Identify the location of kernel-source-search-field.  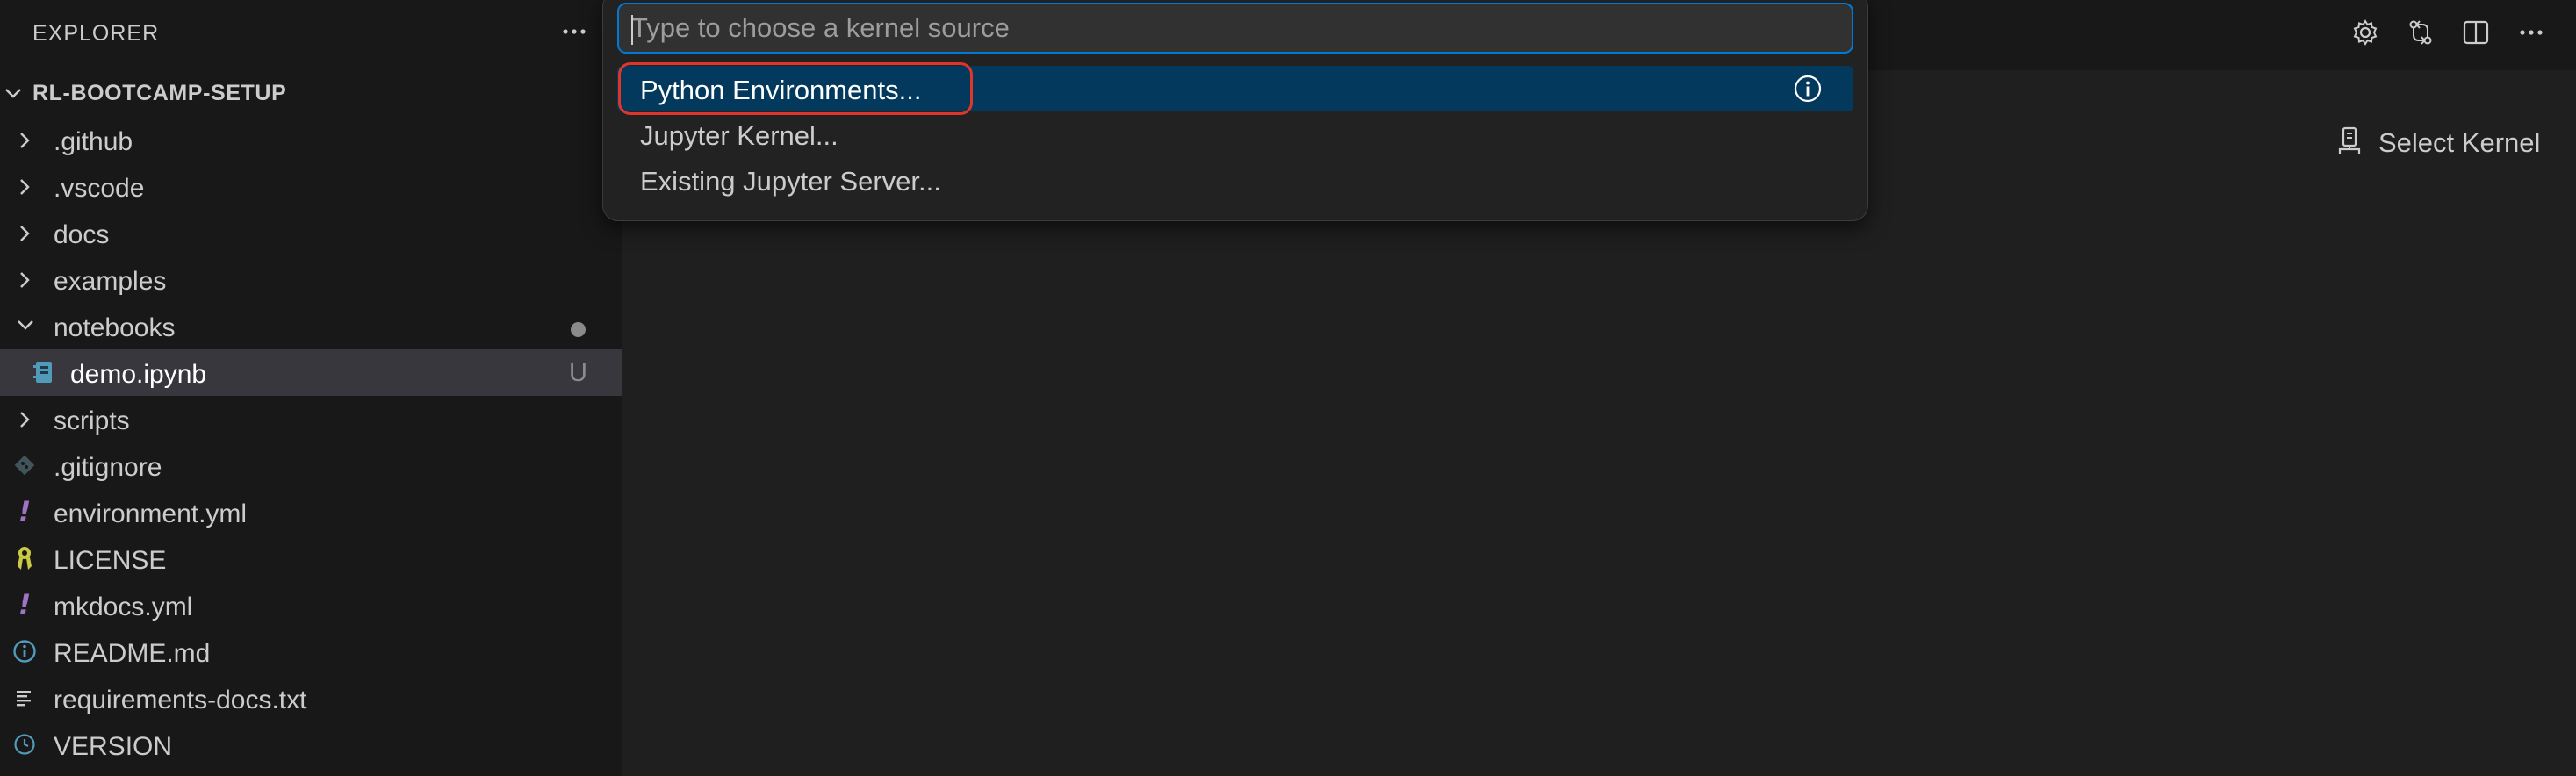
(1235, 28).